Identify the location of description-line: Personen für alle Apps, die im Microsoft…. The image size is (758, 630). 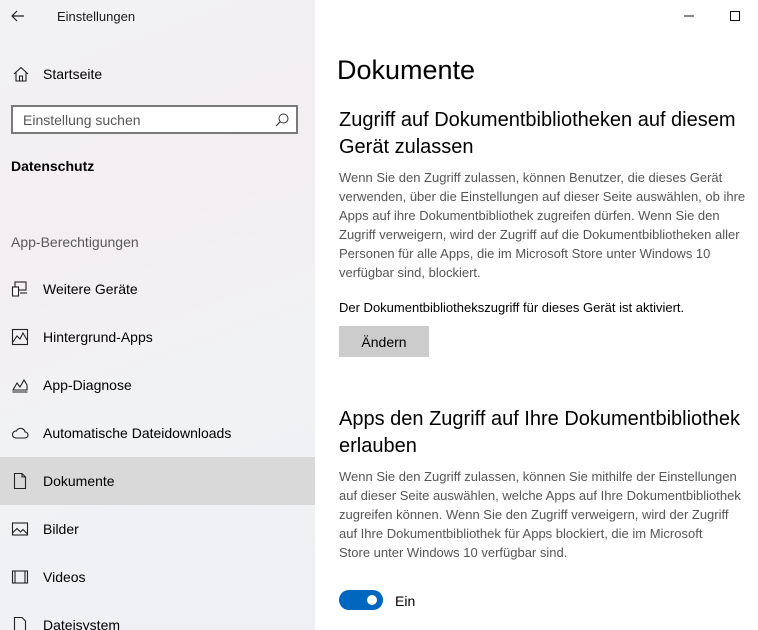
(525, 253).